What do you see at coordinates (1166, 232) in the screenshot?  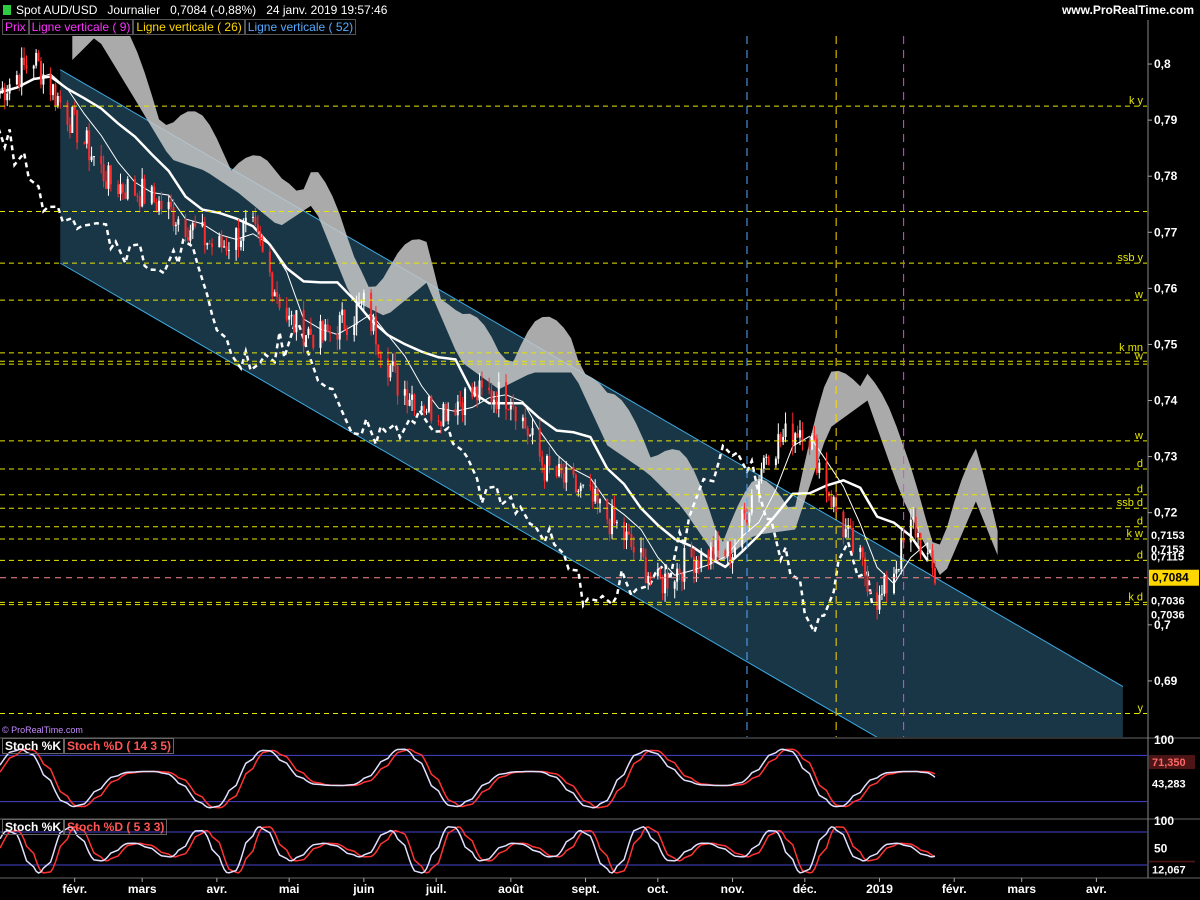 I see `y-tick-label: 0,77` at bounding box center [1166, 232].